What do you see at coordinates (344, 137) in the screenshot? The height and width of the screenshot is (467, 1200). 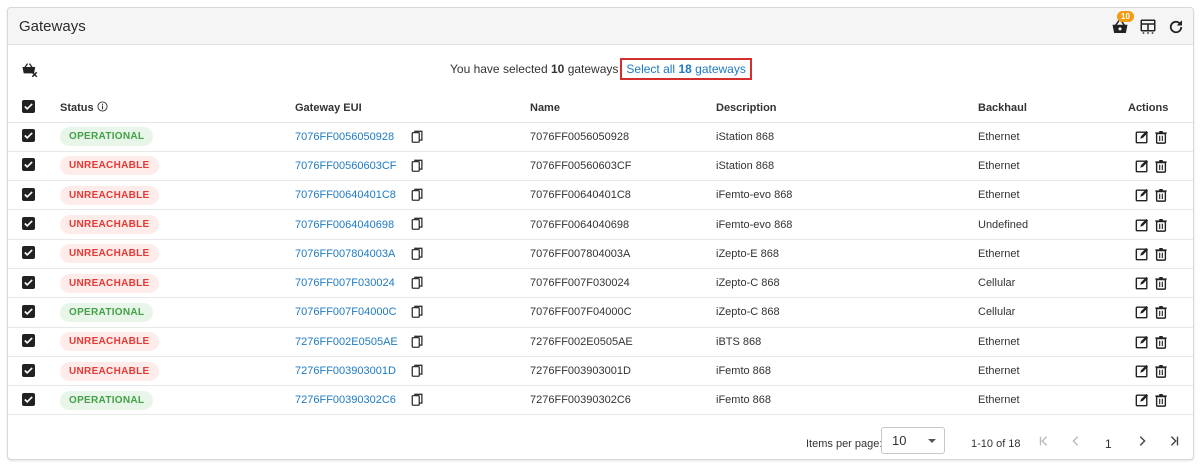 I see `gateway-eui-link: 7076FF0056050928` at bounding box center [344, 137].